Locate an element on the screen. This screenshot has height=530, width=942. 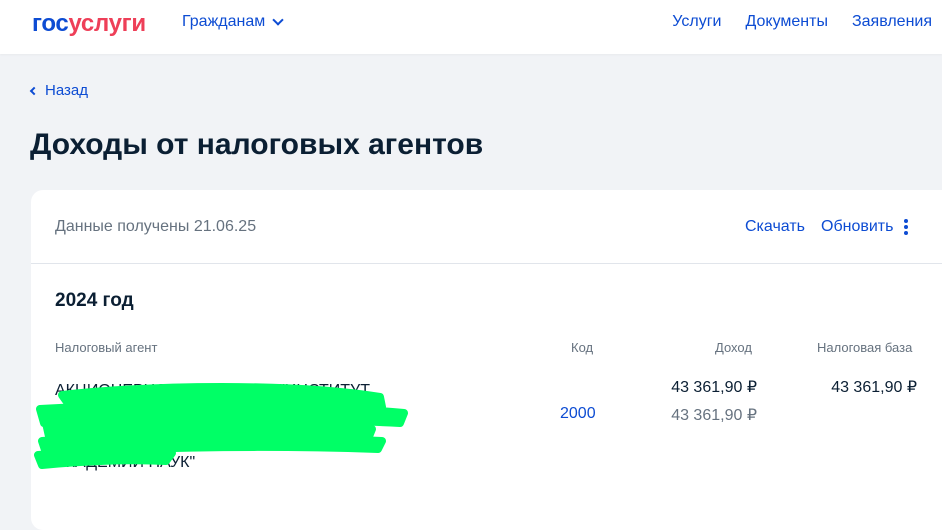
citizens-dropdown: Гражданам is located at coordinates (233, 22).